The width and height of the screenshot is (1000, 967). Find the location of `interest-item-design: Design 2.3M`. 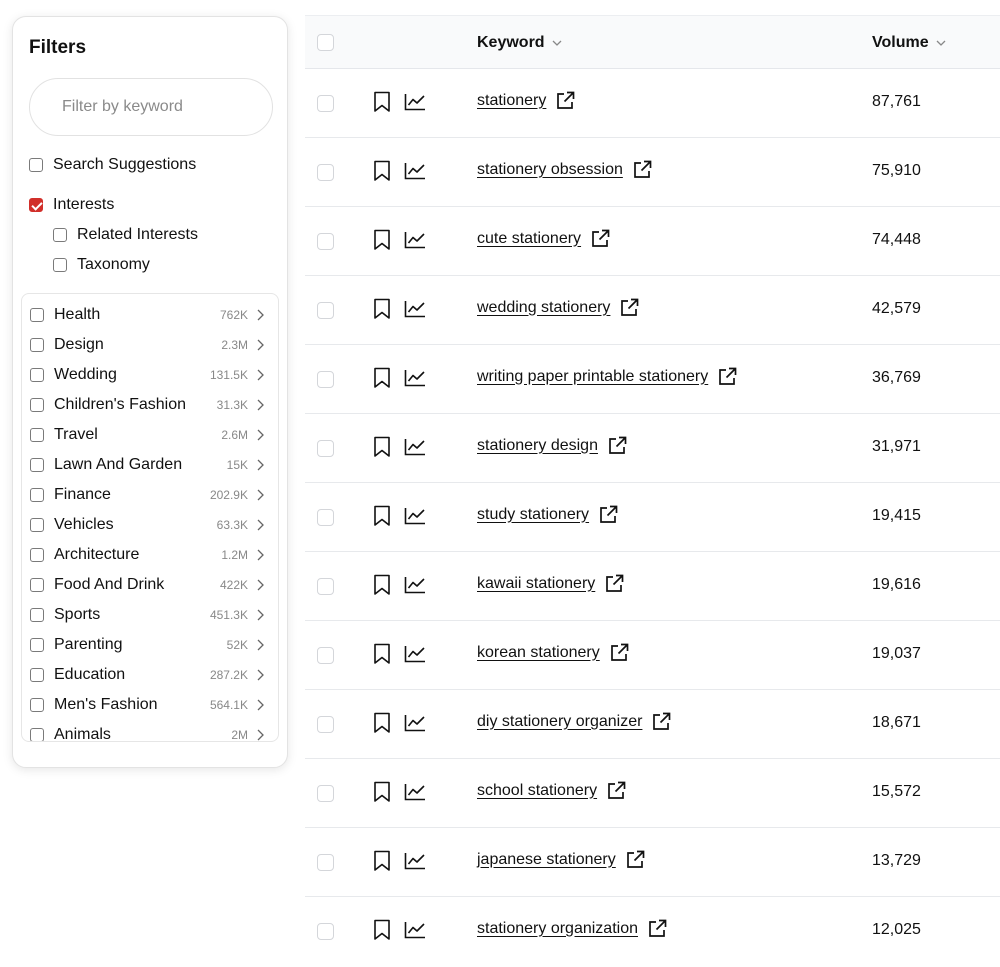

interest-item-design: Design 2.3M is located at coordinates (150, 345).